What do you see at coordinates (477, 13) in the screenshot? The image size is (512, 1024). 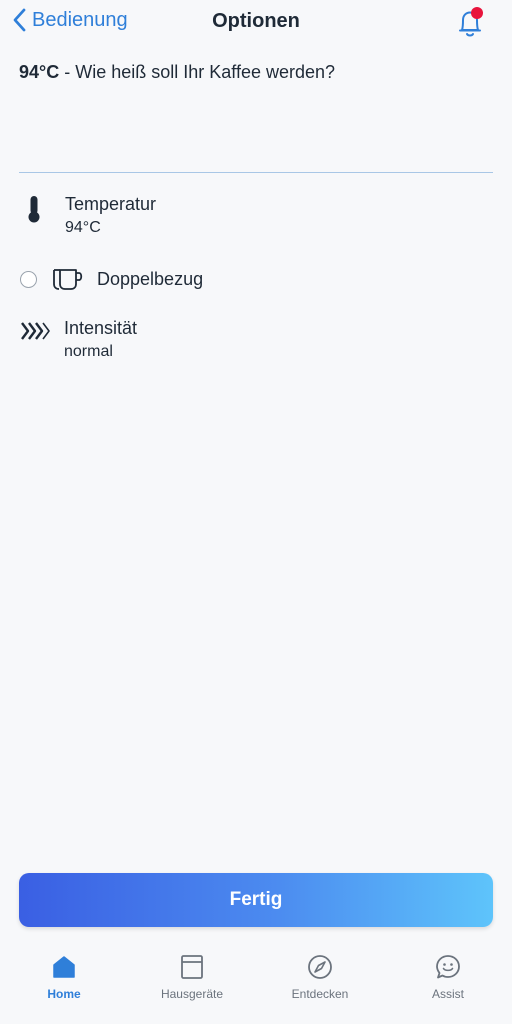 I see `notification-badge` at bounding box center [477, 13].